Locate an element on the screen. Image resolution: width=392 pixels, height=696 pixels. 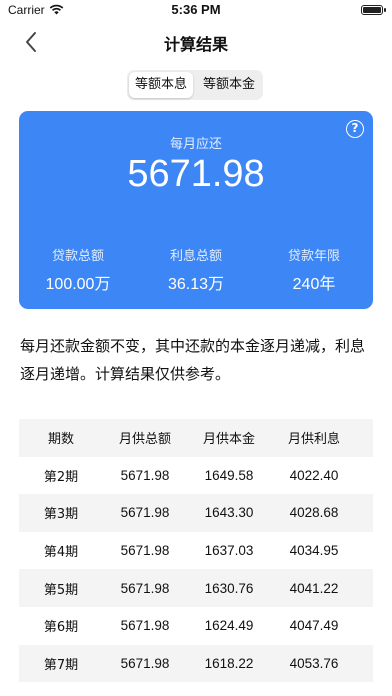
interest-cell: 4041.22 is located at coordinates (314, 588).